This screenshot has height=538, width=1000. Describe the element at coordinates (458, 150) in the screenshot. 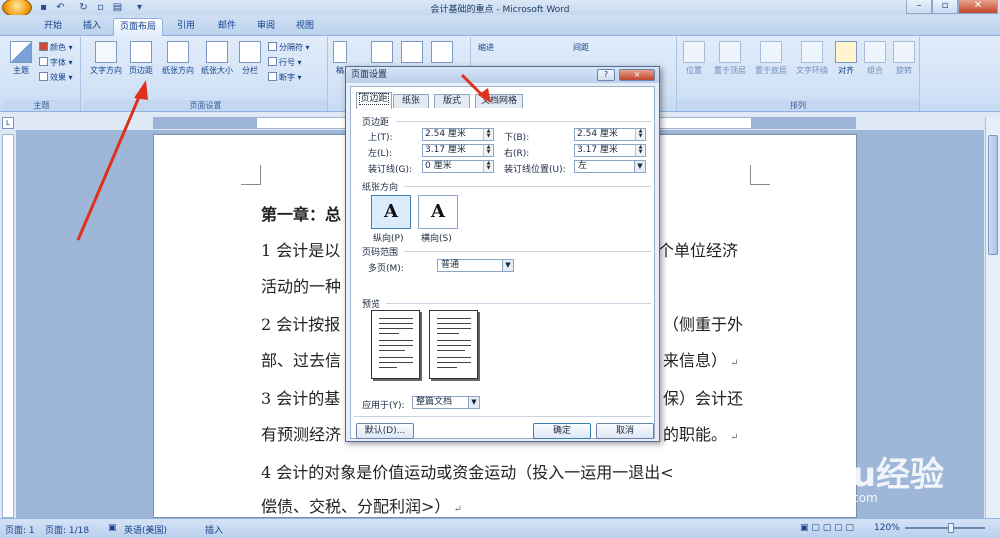

I see `left-margin-input: 3.17 厘米 ▲ ▼` at that location.